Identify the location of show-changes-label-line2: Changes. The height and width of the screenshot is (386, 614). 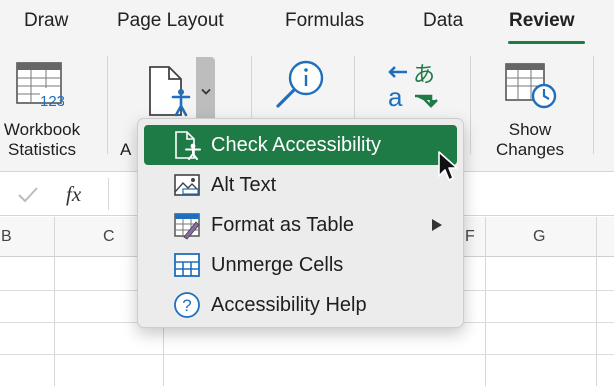
(530, 149).